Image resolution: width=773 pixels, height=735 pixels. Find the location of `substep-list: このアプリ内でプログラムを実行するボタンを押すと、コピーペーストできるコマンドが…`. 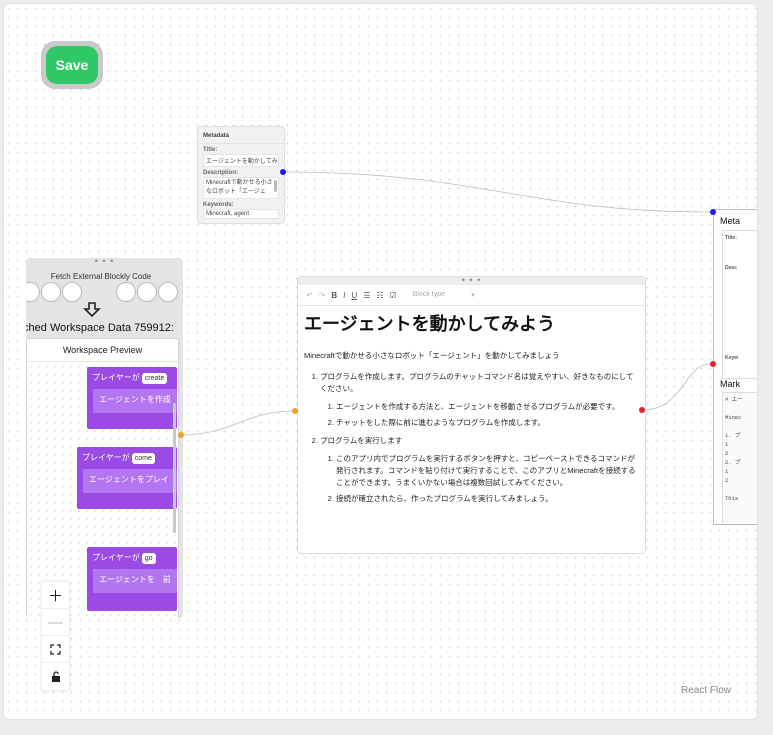

substep-list: このアプリ内でプログラムを実行するボタンを押すと、コピーペーストできるコマンドが… is located at coordinates (479, 479).